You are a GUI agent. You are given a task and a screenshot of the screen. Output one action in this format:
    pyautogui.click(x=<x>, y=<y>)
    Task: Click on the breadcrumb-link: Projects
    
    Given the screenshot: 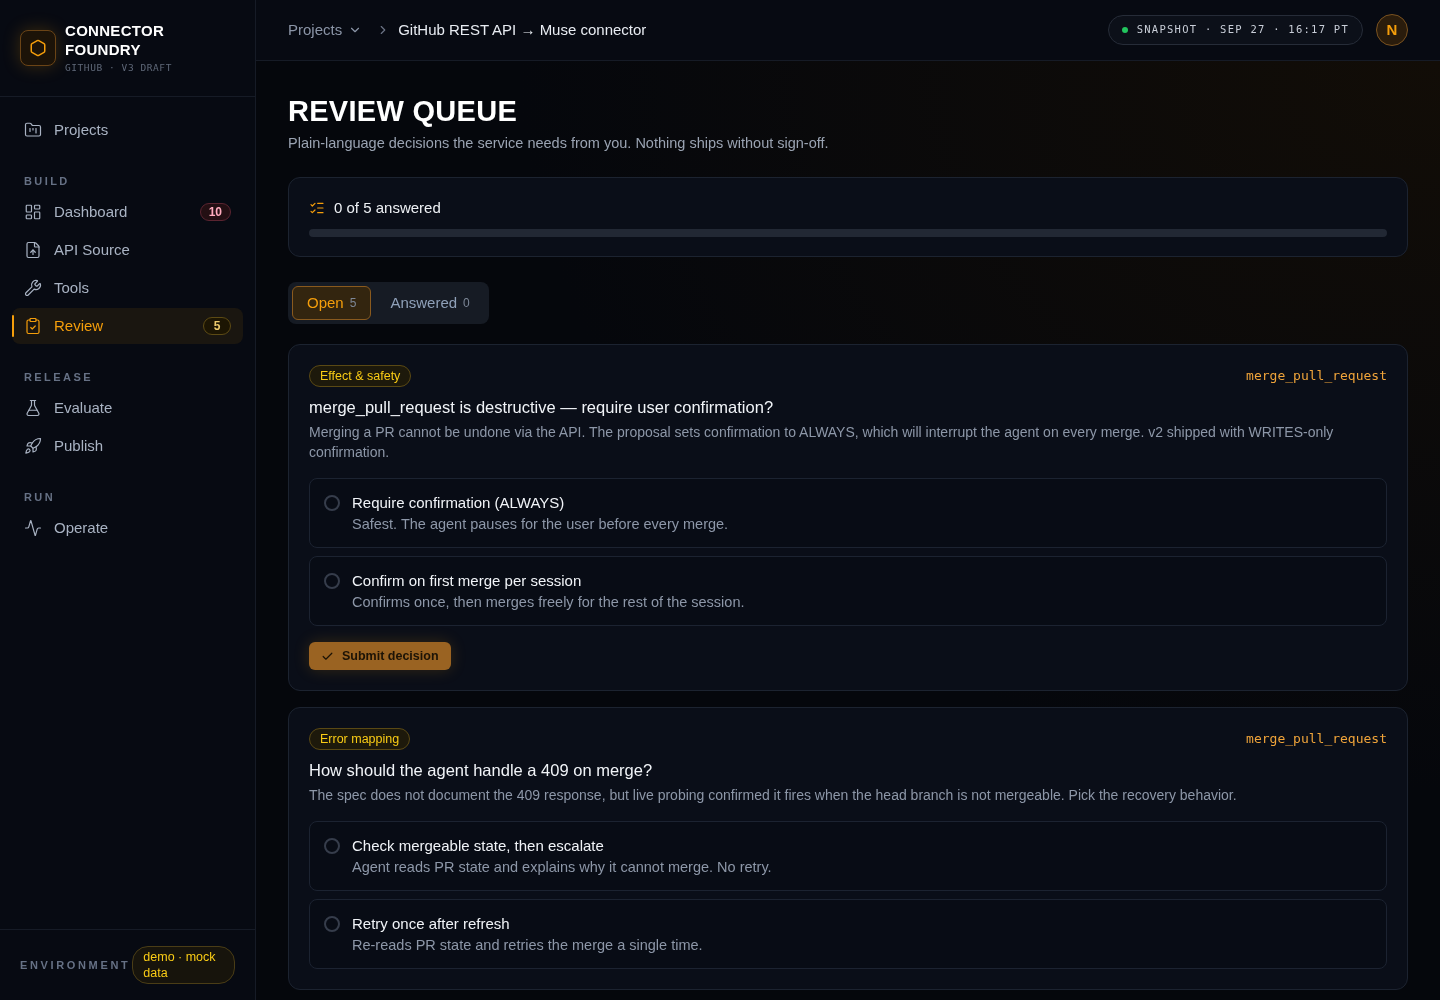 What is the action you would take?
    pyautogui.click(x=325, y=30)
    